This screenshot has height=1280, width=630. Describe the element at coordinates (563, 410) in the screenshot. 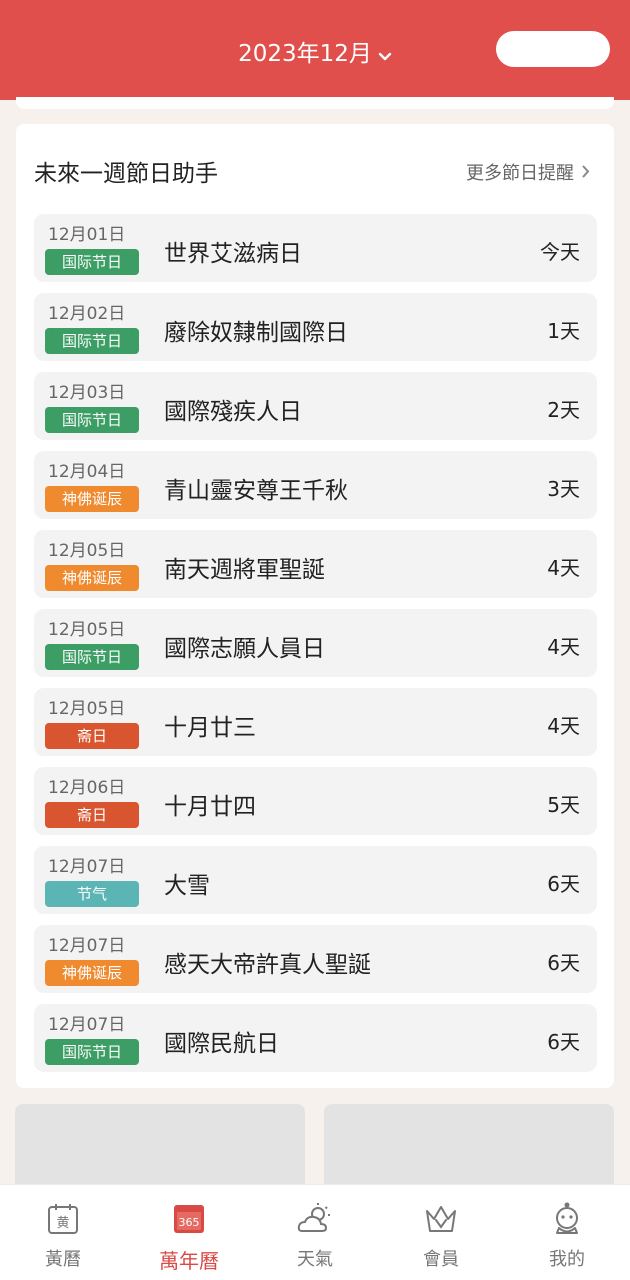

I see `days-until: 2天` at that location.